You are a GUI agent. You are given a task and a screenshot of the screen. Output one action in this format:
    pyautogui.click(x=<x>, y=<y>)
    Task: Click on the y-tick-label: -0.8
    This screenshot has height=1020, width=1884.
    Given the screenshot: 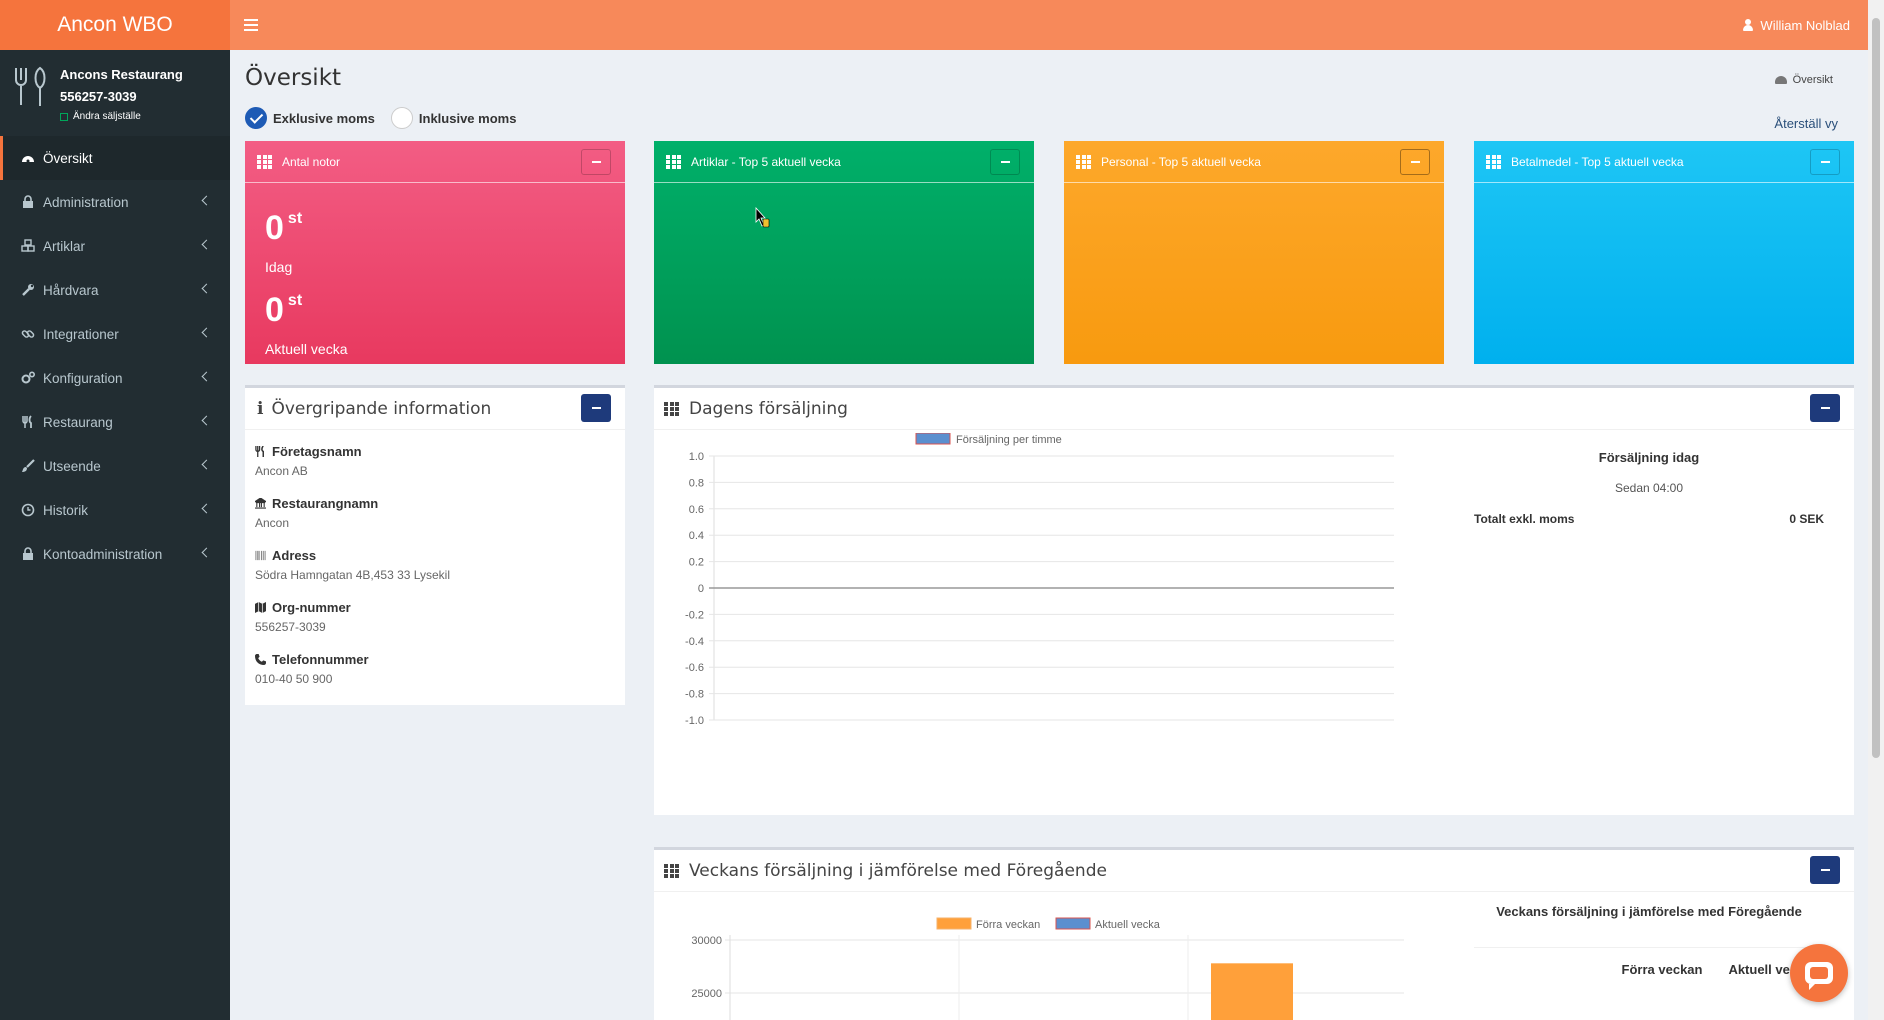 What is the action you would take?
    pyautogui.click(x=694, y=695)
    